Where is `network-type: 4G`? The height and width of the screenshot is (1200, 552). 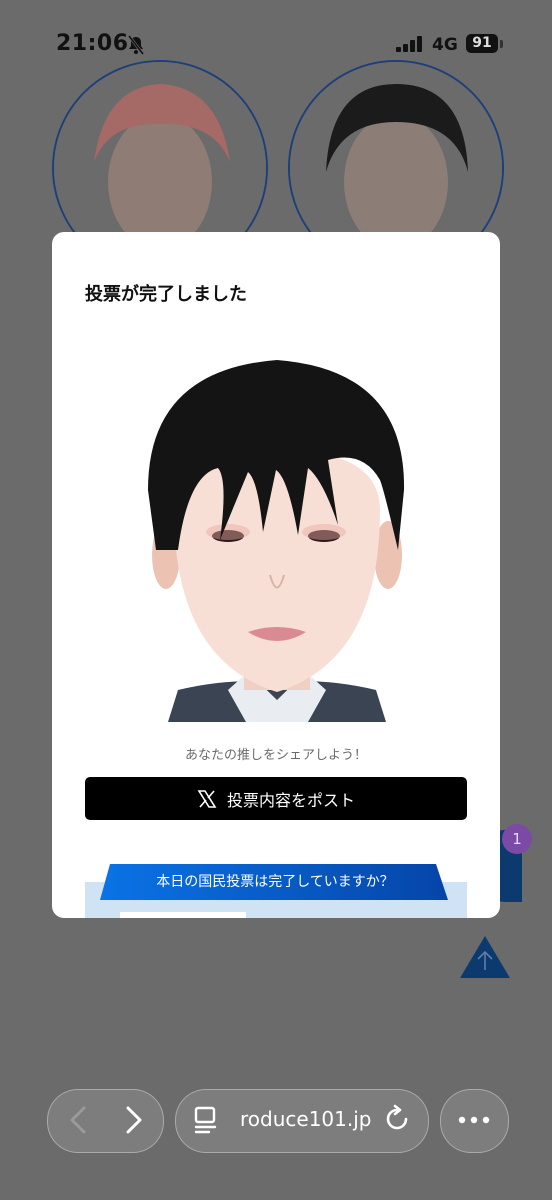 network-type: 4G is located at coordinates (445, 45).